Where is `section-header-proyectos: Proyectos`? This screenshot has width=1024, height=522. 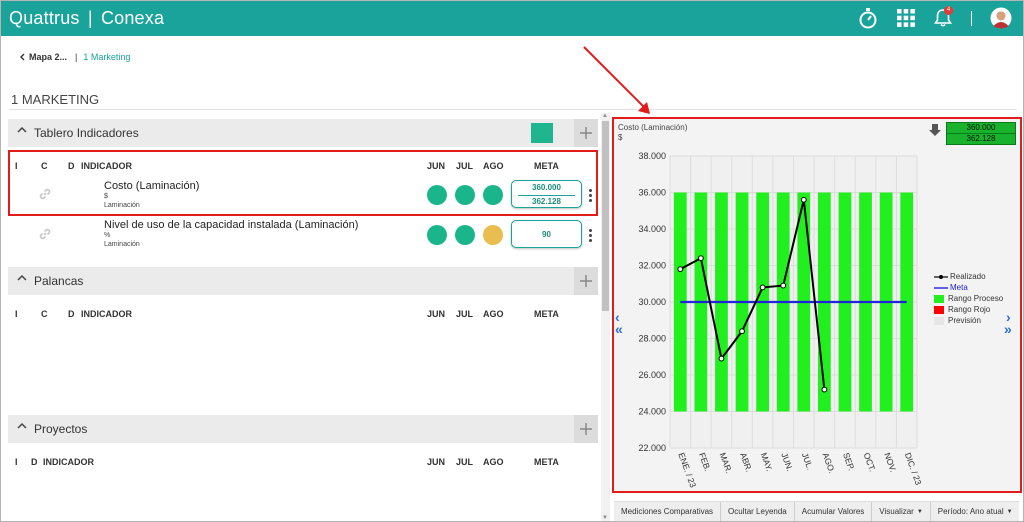 section-header-proyectos: Proyectos is located at coordinates (303, 429).